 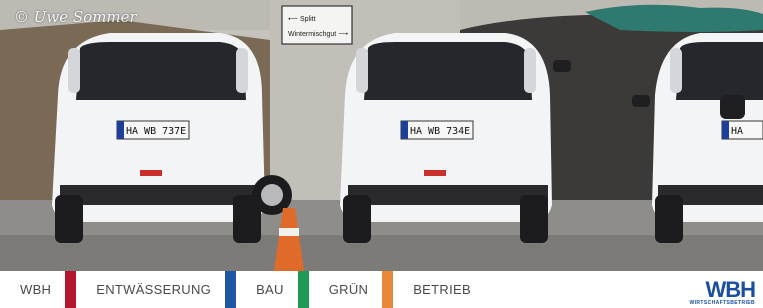 I want to click on sign-line-2: Wintermischgut ⟶, so click(x=318, y=34).